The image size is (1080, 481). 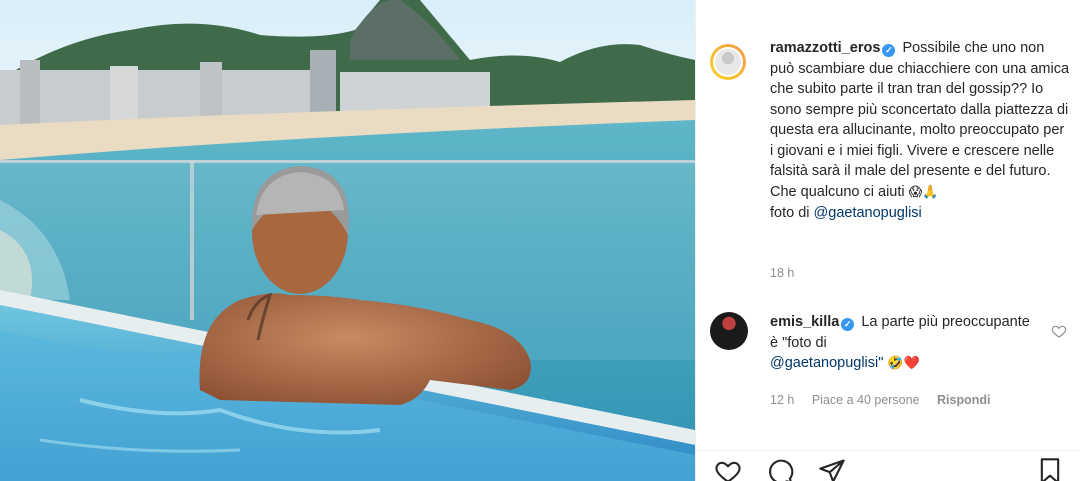 I want to click on post-timestamp: 18 h, so click(x=782, y=273).